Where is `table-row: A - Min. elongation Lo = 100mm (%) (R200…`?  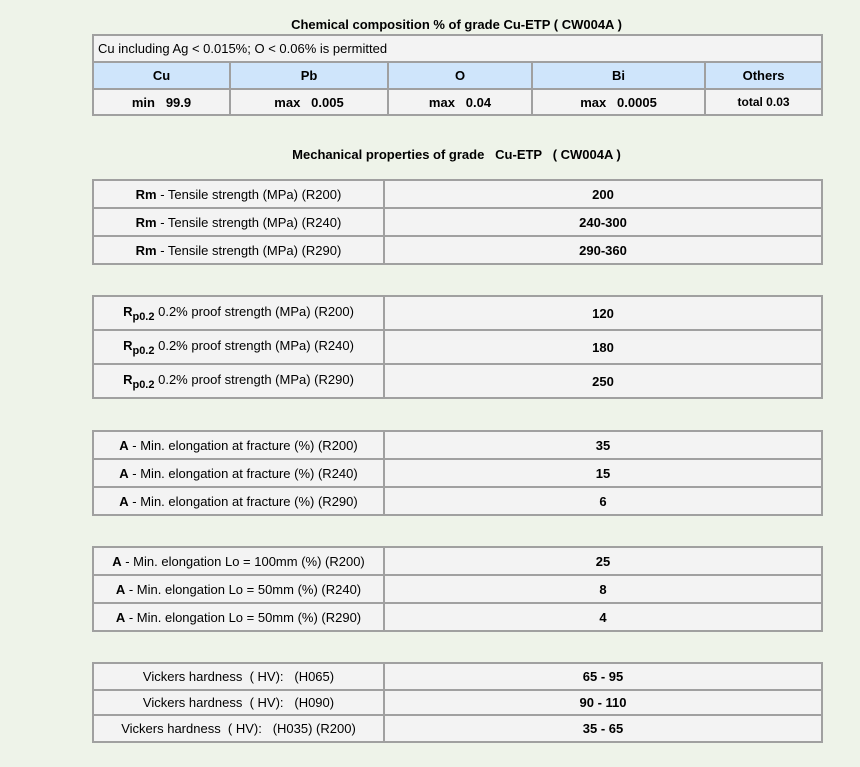 table-row: A - Min. elongation Lo = 100mm (%) (R200… is located at coordinates (457, 561).